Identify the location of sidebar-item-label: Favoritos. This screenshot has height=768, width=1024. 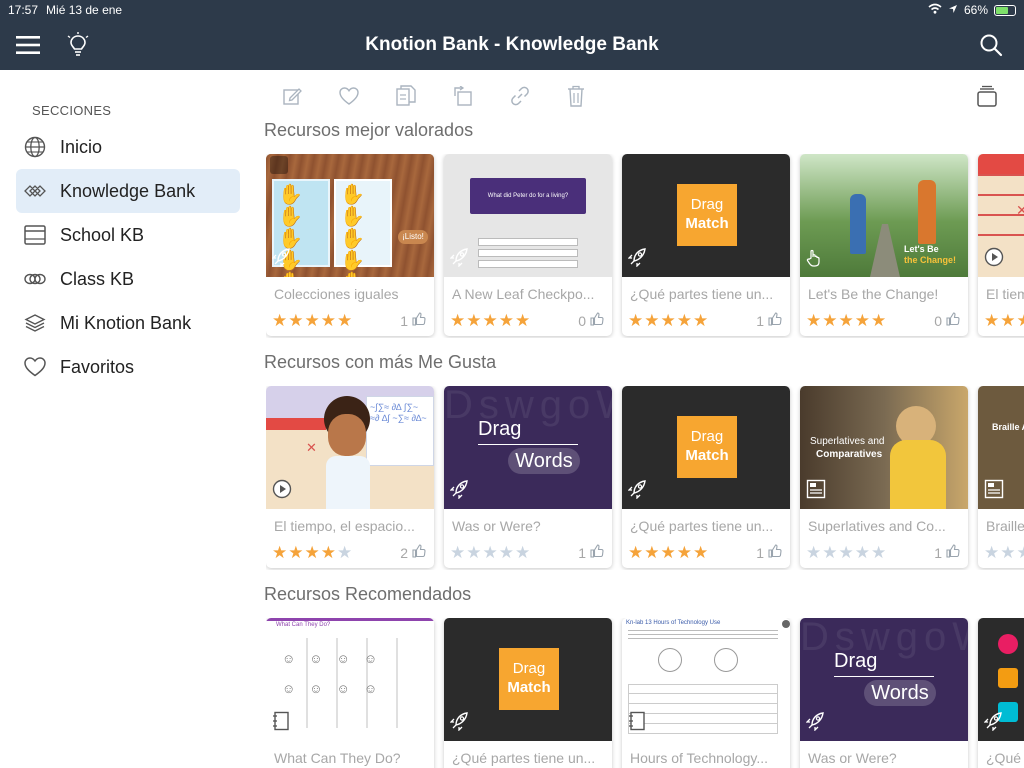
(97, 366).